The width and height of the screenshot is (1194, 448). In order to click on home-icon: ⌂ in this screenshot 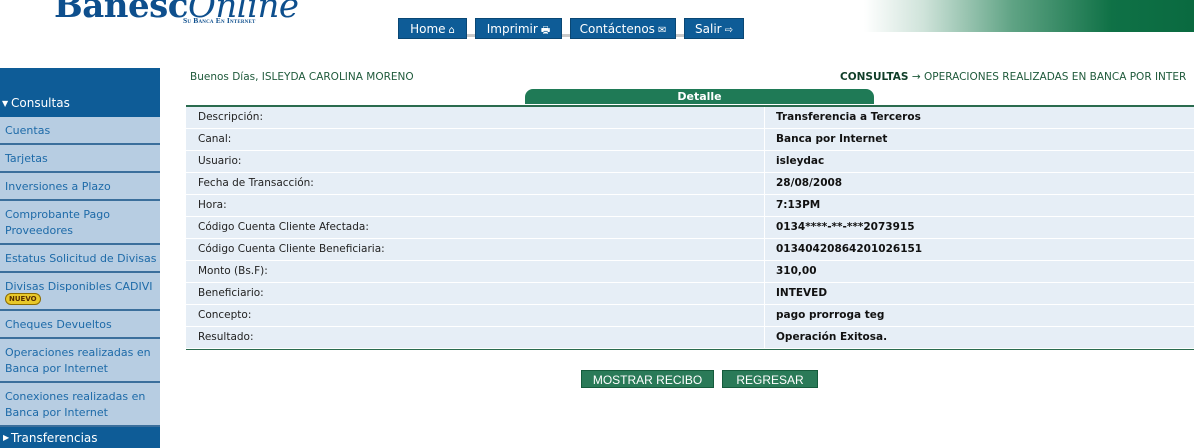, I will do `click(451, 30)`.